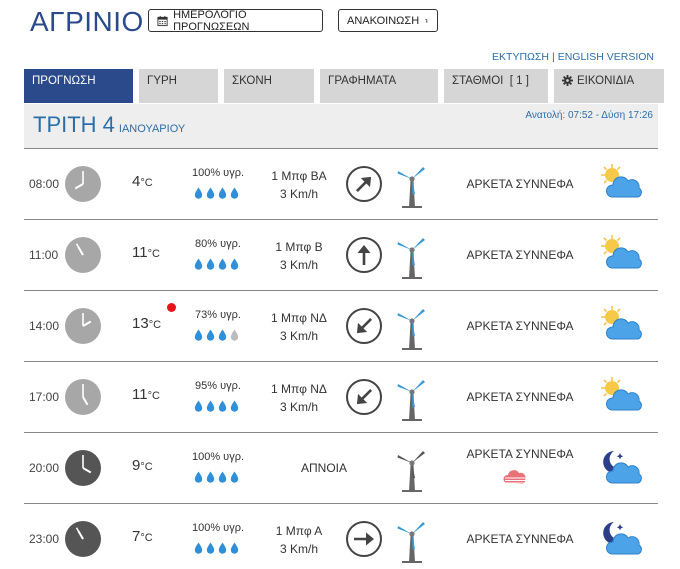 The height and width of the screenshot is (569, 680). What do you see at coordinates (606, 57) in the screenshot?
I see `english-version-link: ENGLISH VERSION` at bounding box center [606, 57].